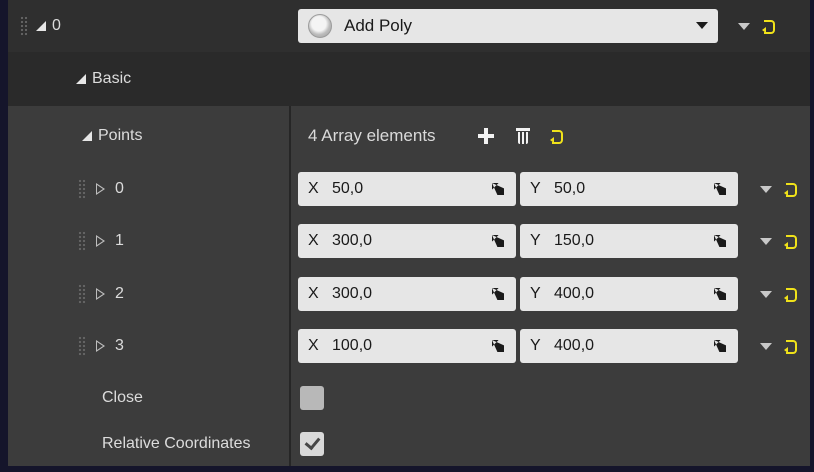 This screenshot has width=814, height=472. What do you see at coordinates (702, 25) in the screenshot?
I see `chevron-down-icon` at bounding box center [702, 25].